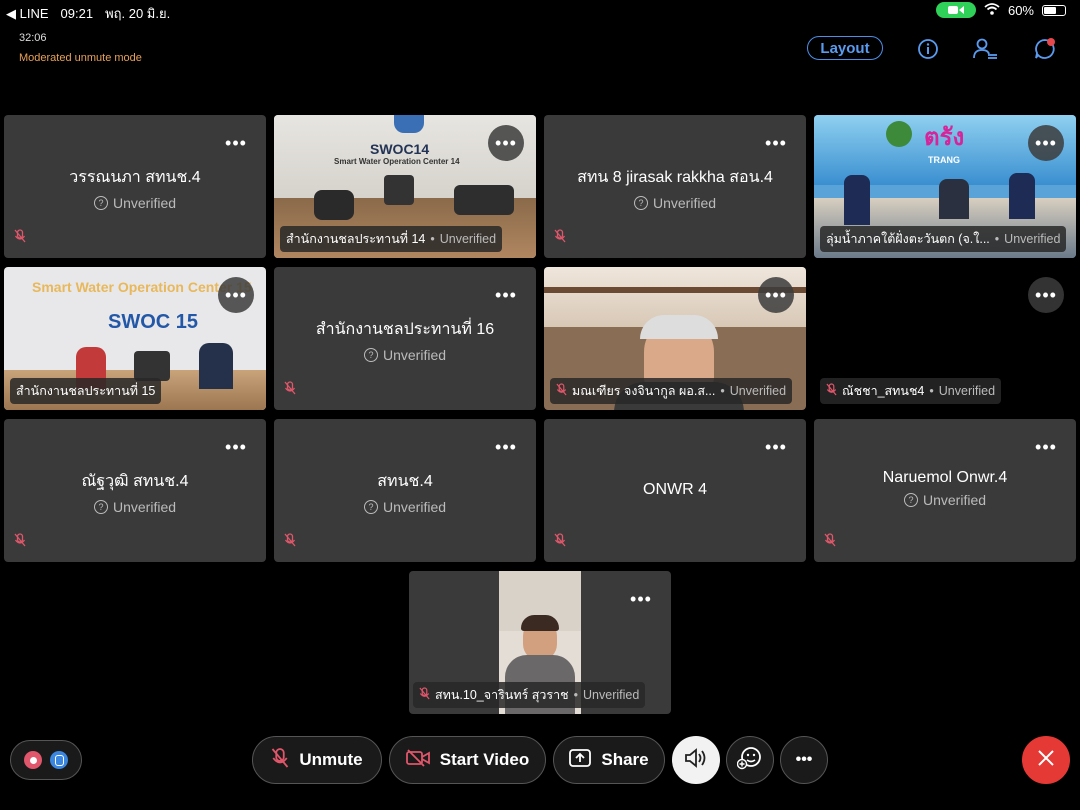 The height and width of the screenshot is (810, 1080). I want to click on wifi-icon, so click(992, 10).